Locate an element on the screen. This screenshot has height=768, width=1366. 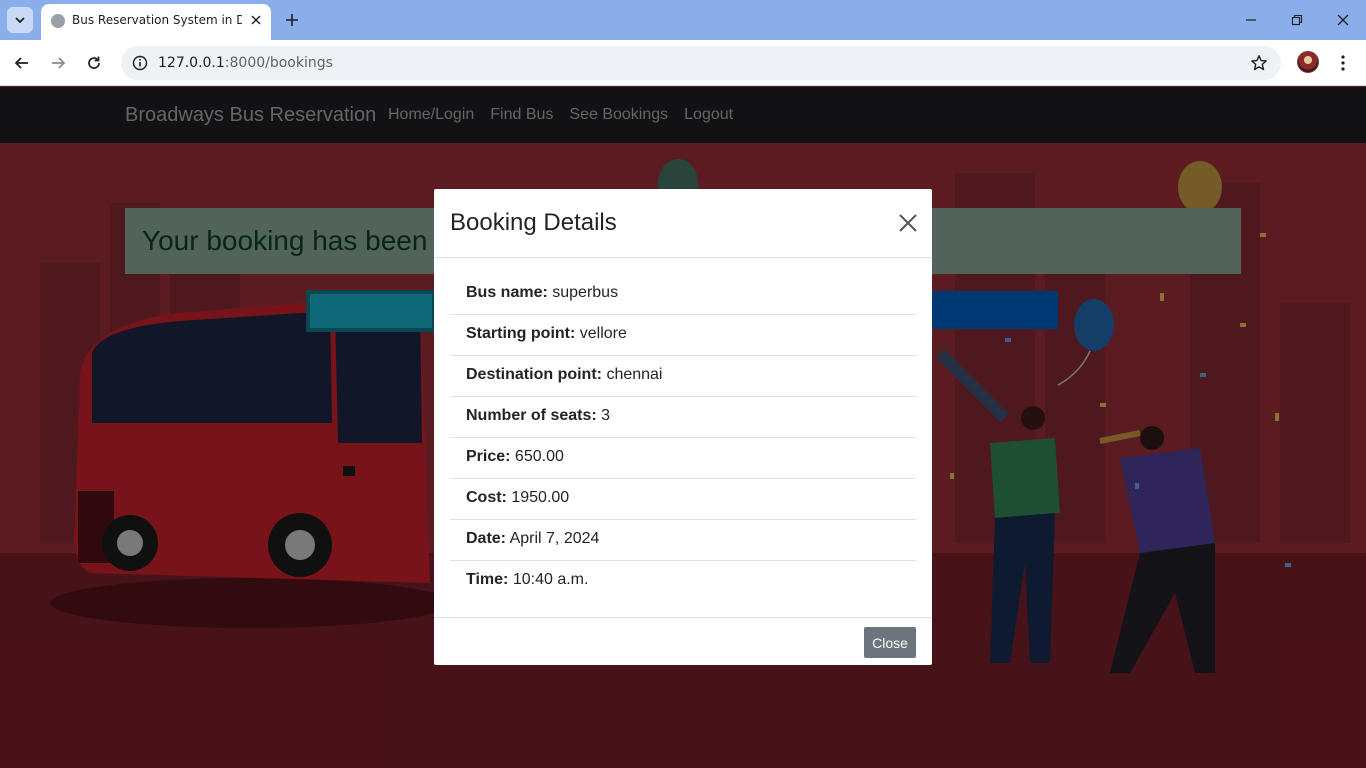
restore-button is located at coordinates (1297, 20).